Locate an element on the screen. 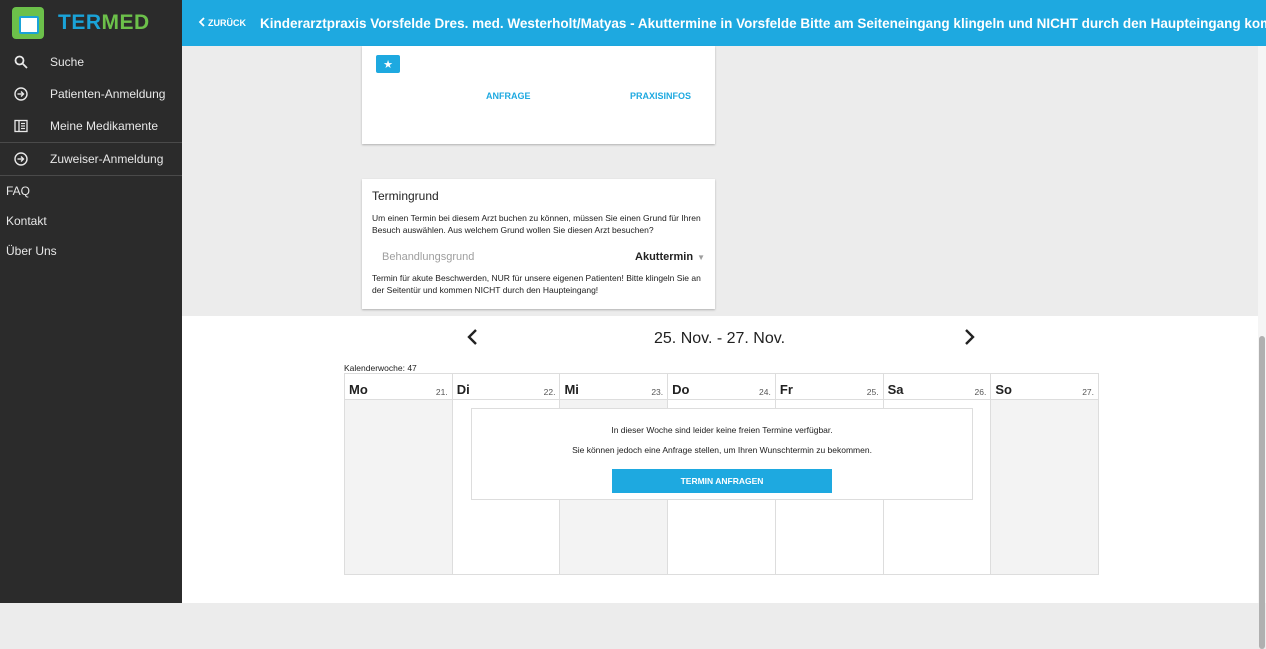 This screenshot has width=1266, height=649. date-range: 25. Nov. - 27. Nov. is located at coordinates (720, 338).